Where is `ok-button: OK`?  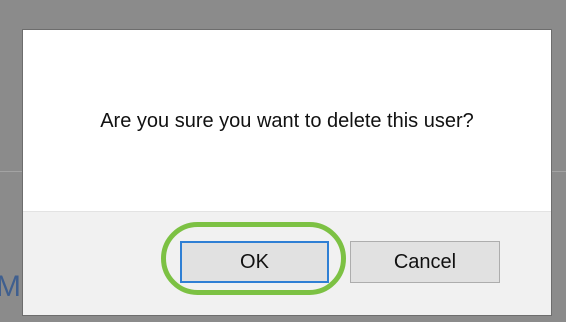
ok-button: OK is located at coordinates (254, 262).